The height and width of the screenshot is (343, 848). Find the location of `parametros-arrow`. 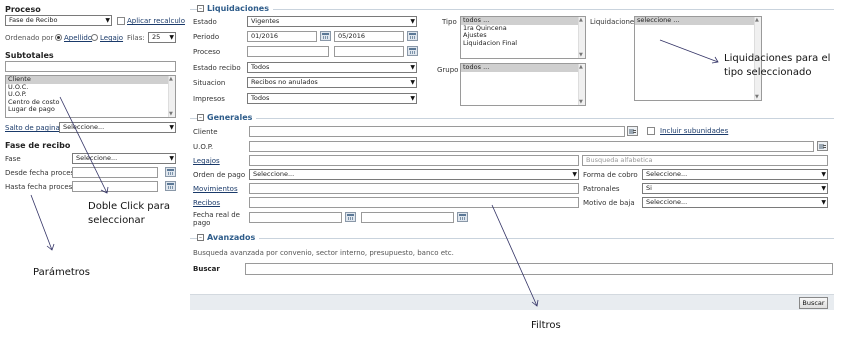

parametros-arrow is located at coordinates (41, 222).